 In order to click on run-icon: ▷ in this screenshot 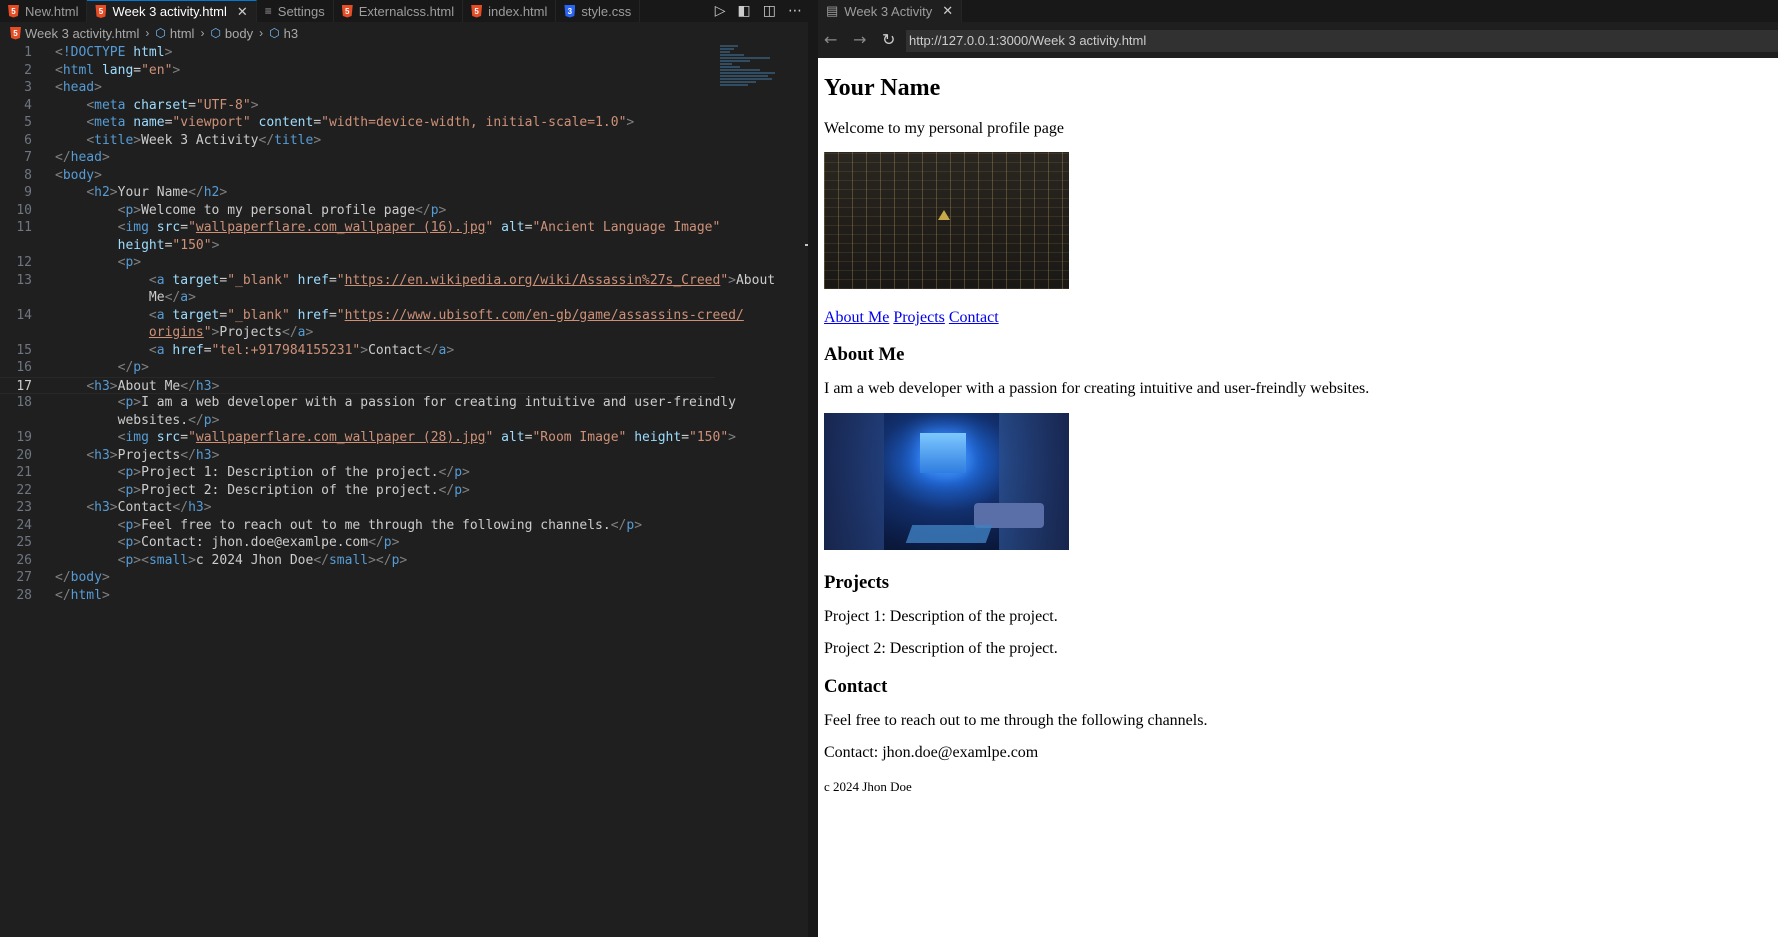, I will do `click(720, 11)`.